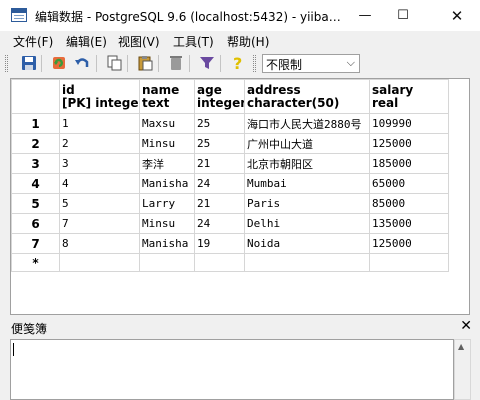 Image resolution: width=480 pixels, height=400 pixels. Describe the element at coordinates (6, 63) in the screenshot. I see `toolbar-grip` at that location.